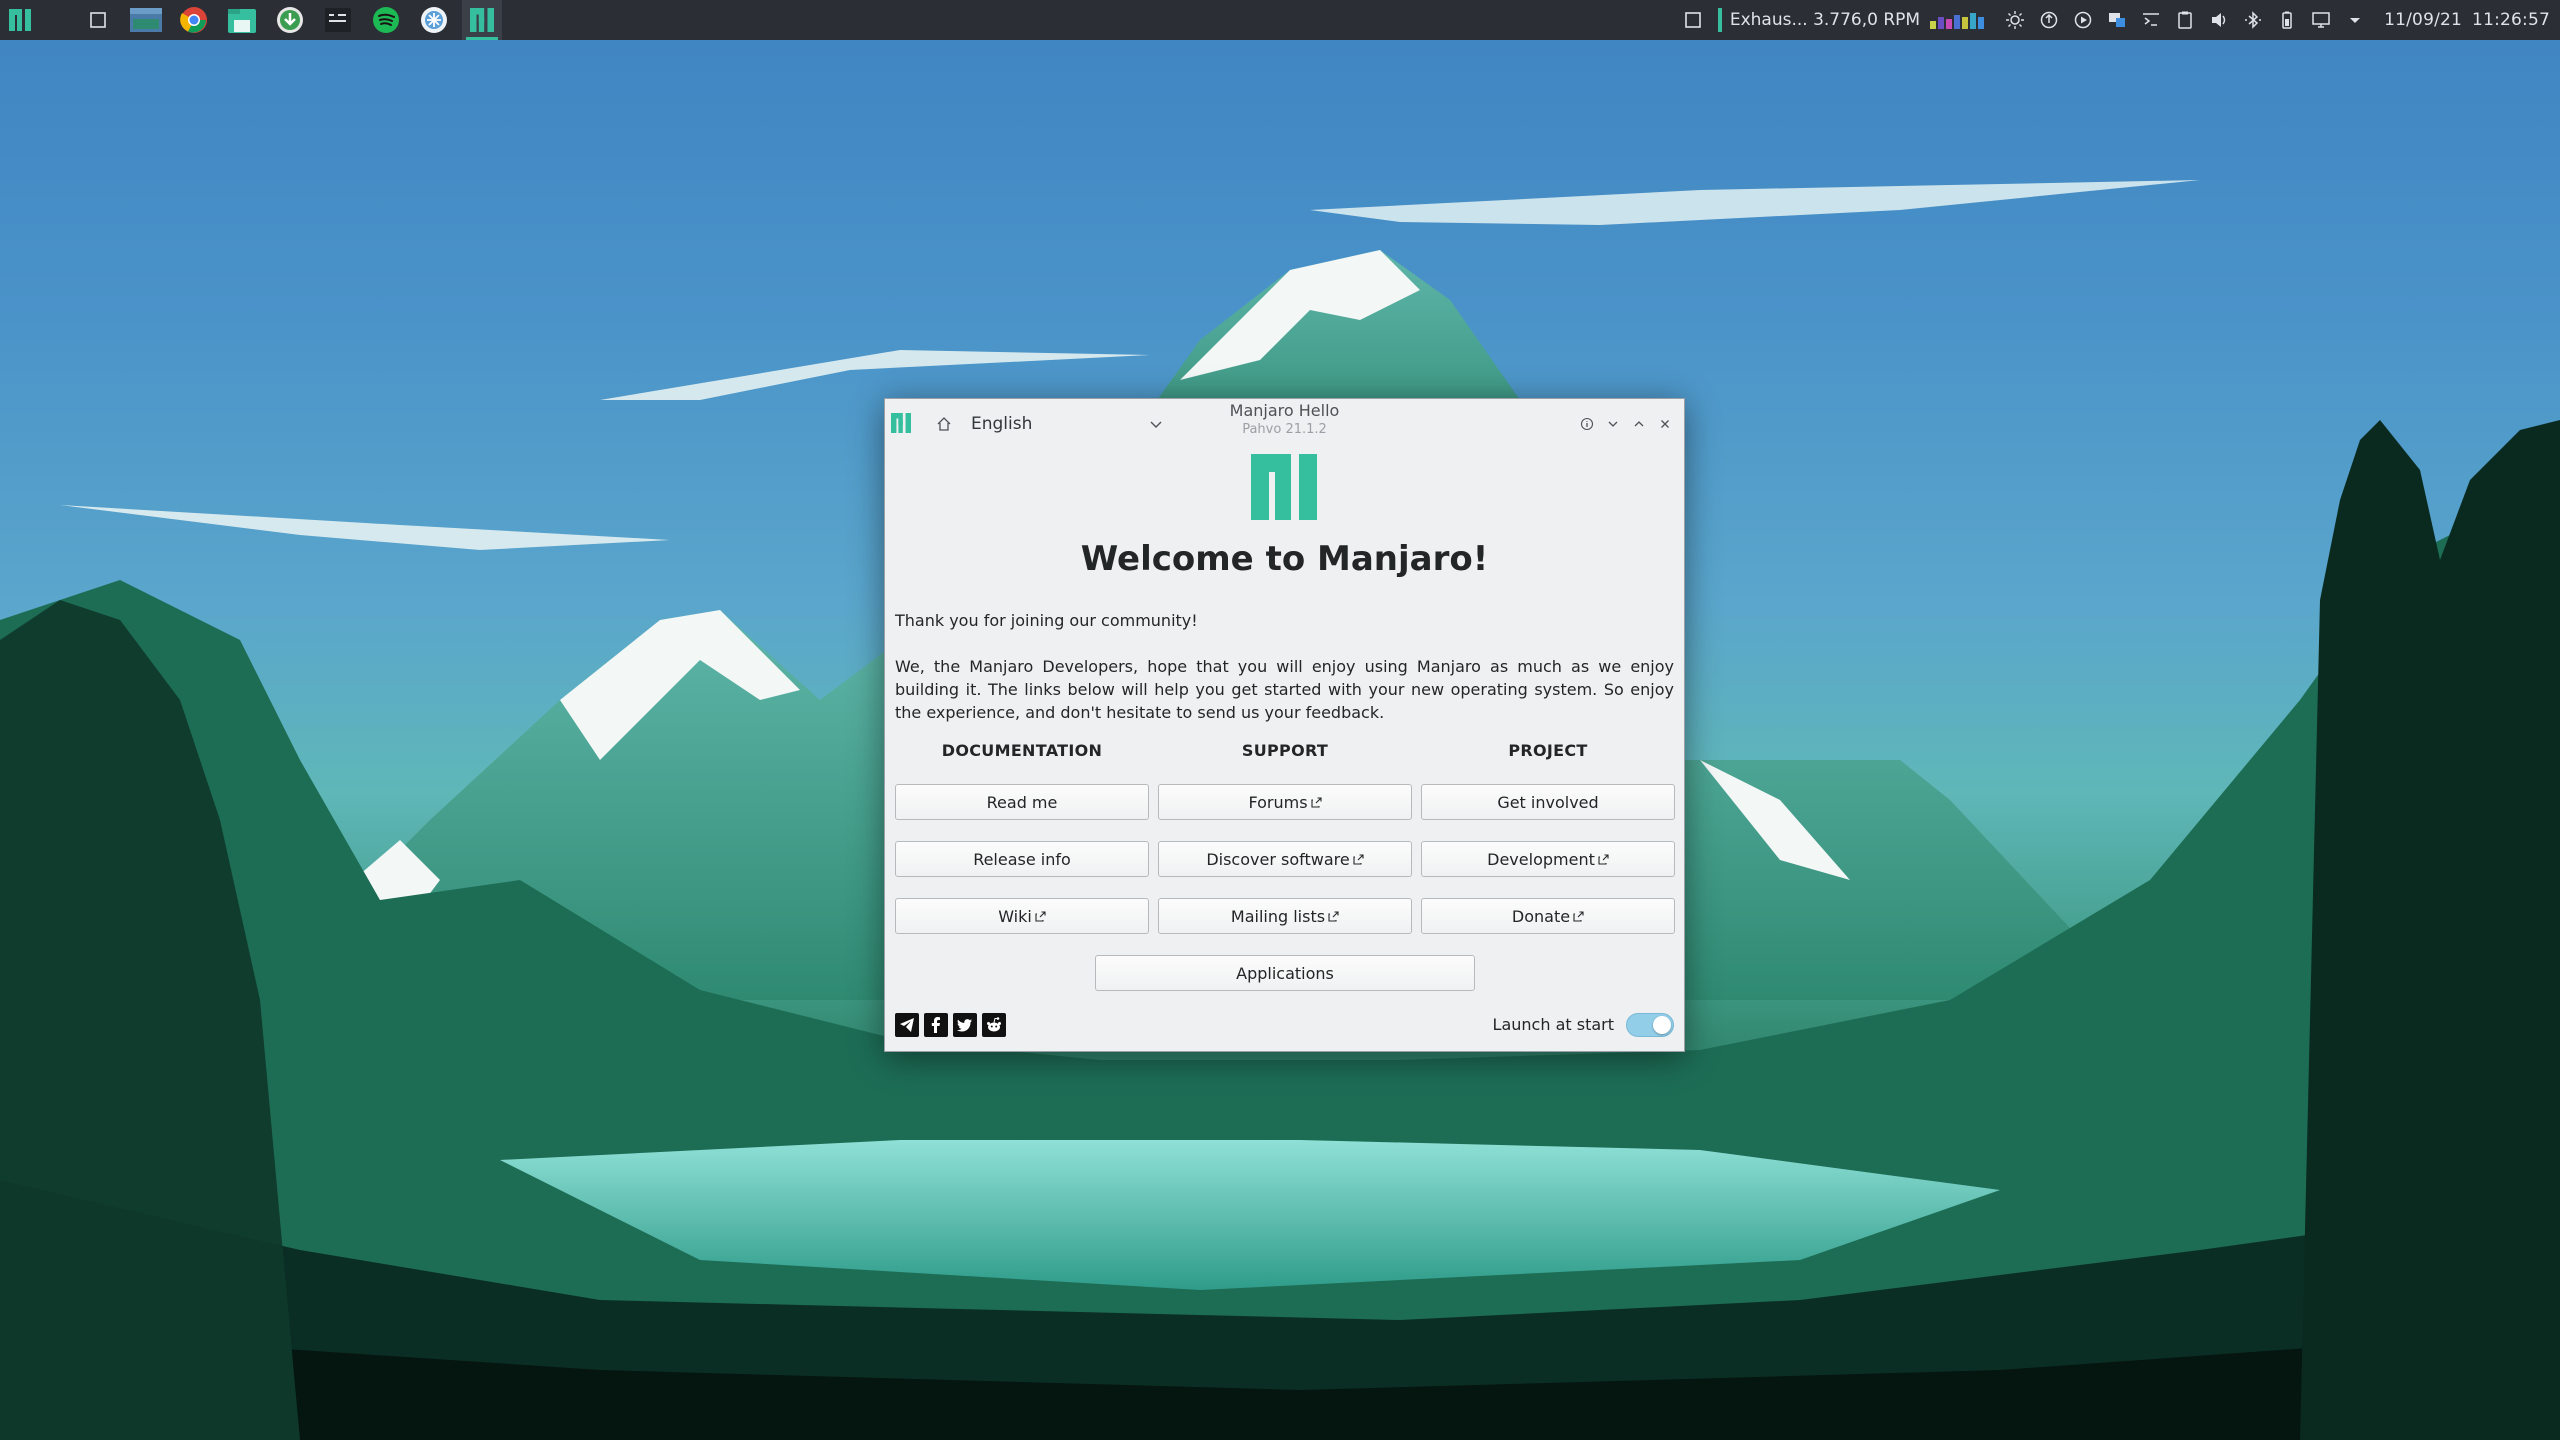  I want to click on development-button: Development, so click(1548, 859).